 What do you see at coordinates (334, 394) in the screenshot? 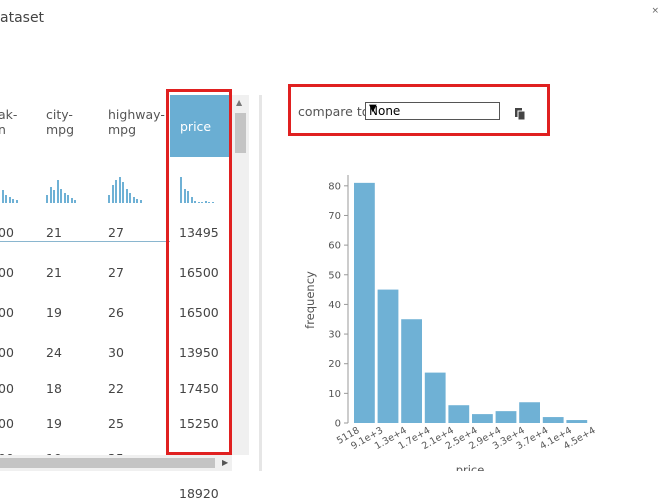
I see `y-tick-label: 10` at bounding box center [334, 394].